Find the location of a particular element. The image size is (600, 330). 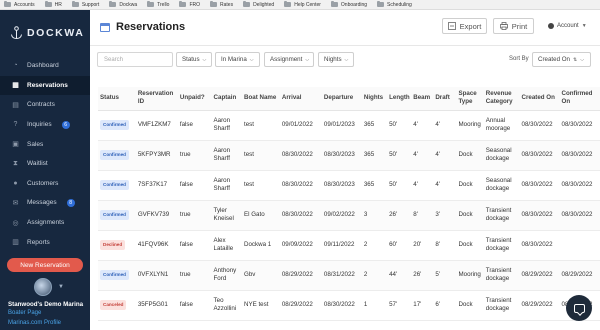

sidebar-item-dashboard: ◔ Dashboard is located at coordinates (45, 66).